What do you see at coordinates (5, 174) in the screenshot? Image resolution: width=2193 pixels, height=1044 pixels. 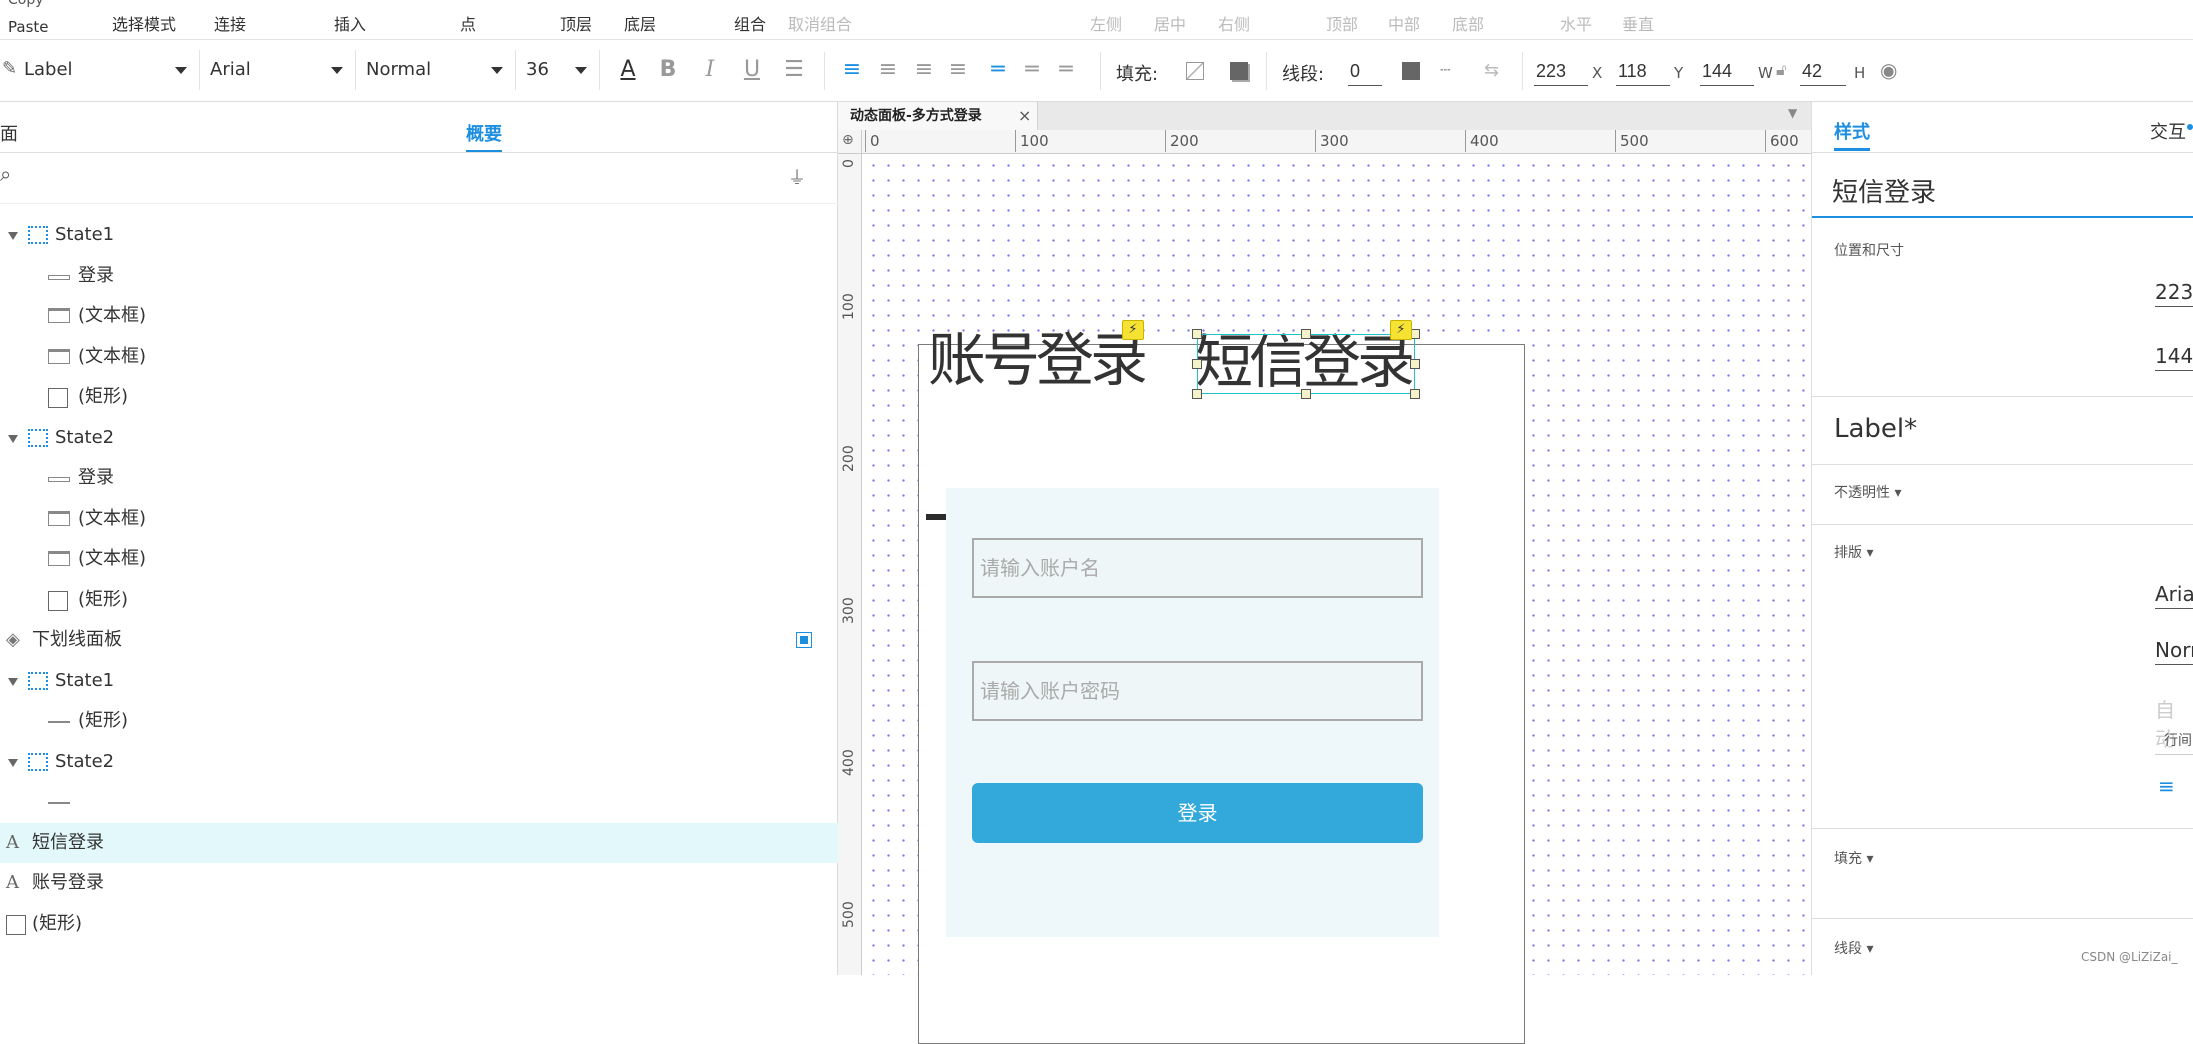 I see `search-icon: ⌕` at bounding box center [5, 174].